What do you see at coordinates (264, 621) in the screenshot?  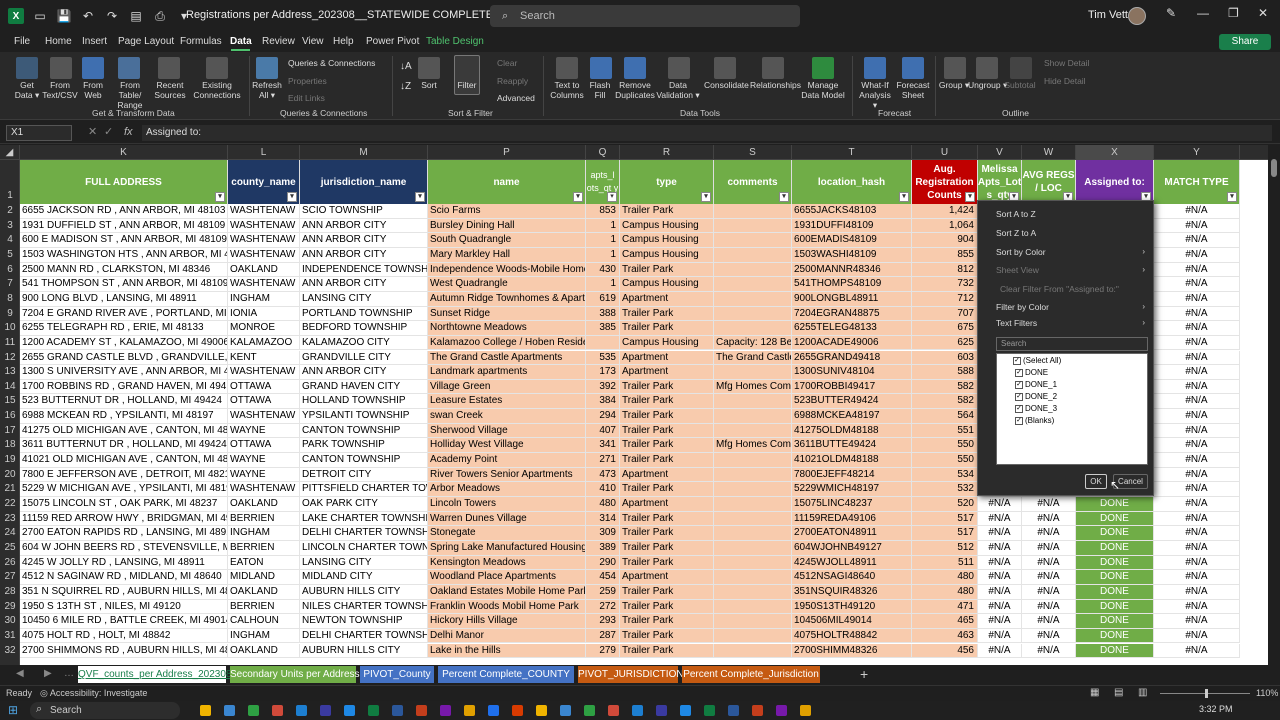 I see `cell-county: CALHOUN` at bounding box center [264, 621].